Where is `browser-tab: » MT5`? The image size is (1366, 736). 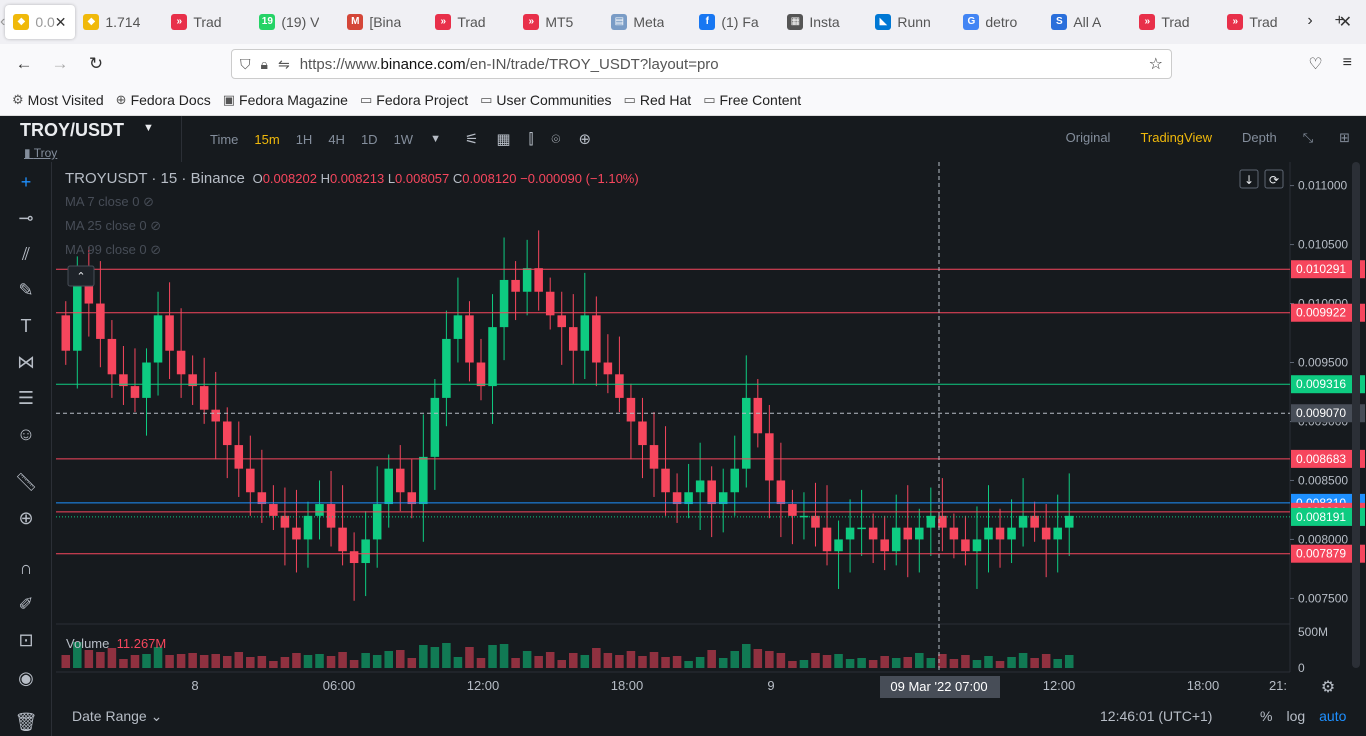
browser-tab: » MT5 is located at coordinates (559, 22).